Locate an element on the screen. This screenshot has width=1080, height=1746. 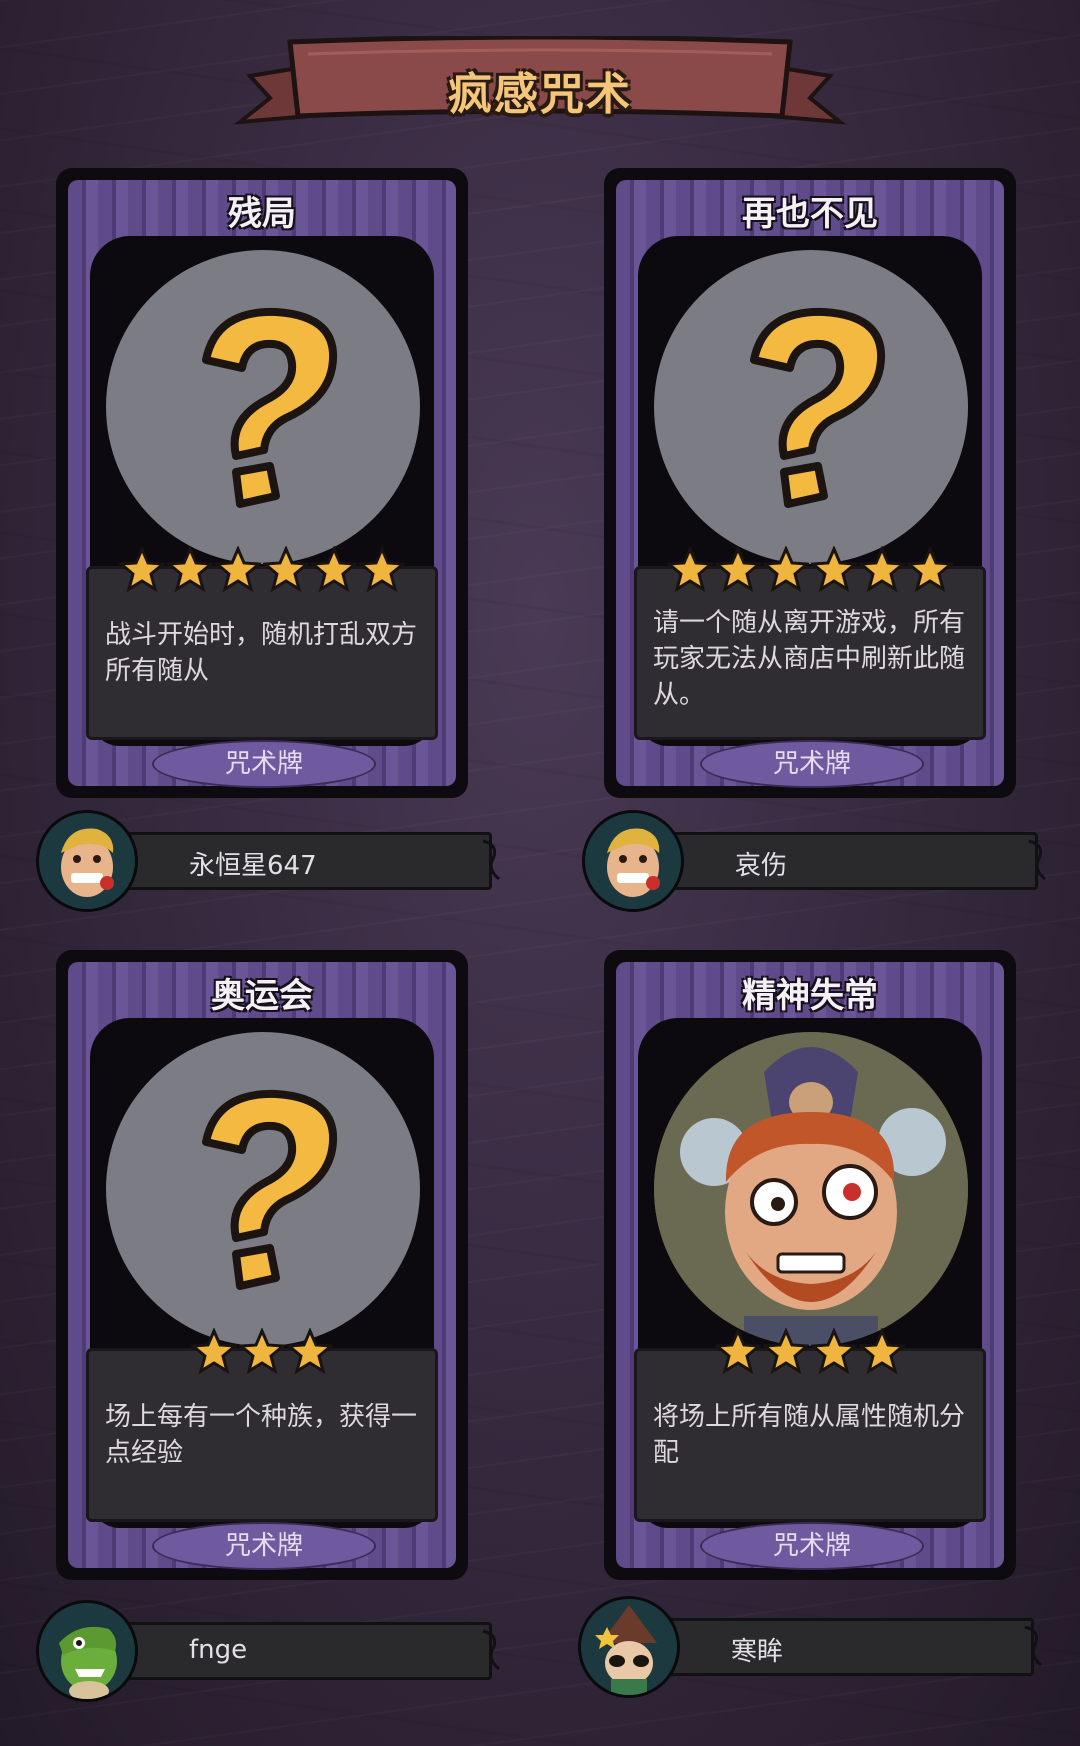
author-row: 寒眸 is located at coordinates (810, 1647).